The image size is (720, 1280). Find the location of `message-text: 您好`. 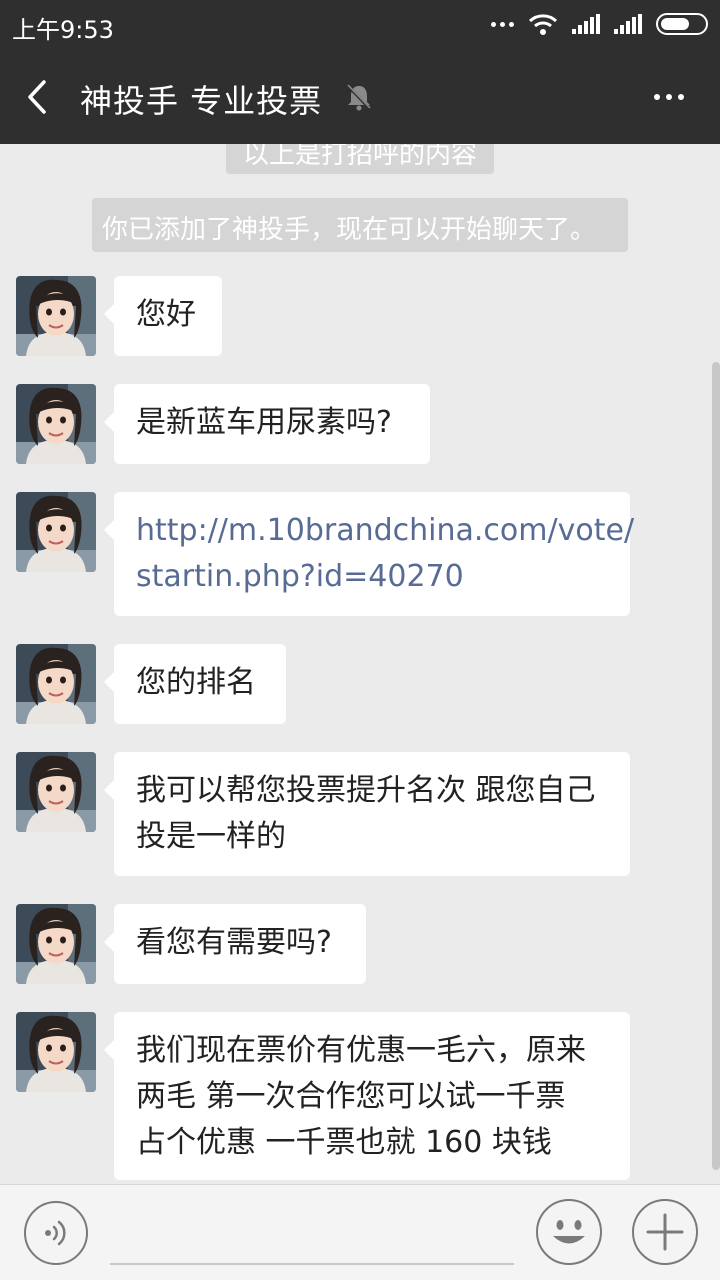

message-text: 您好 is located at coordinates (166, 314).